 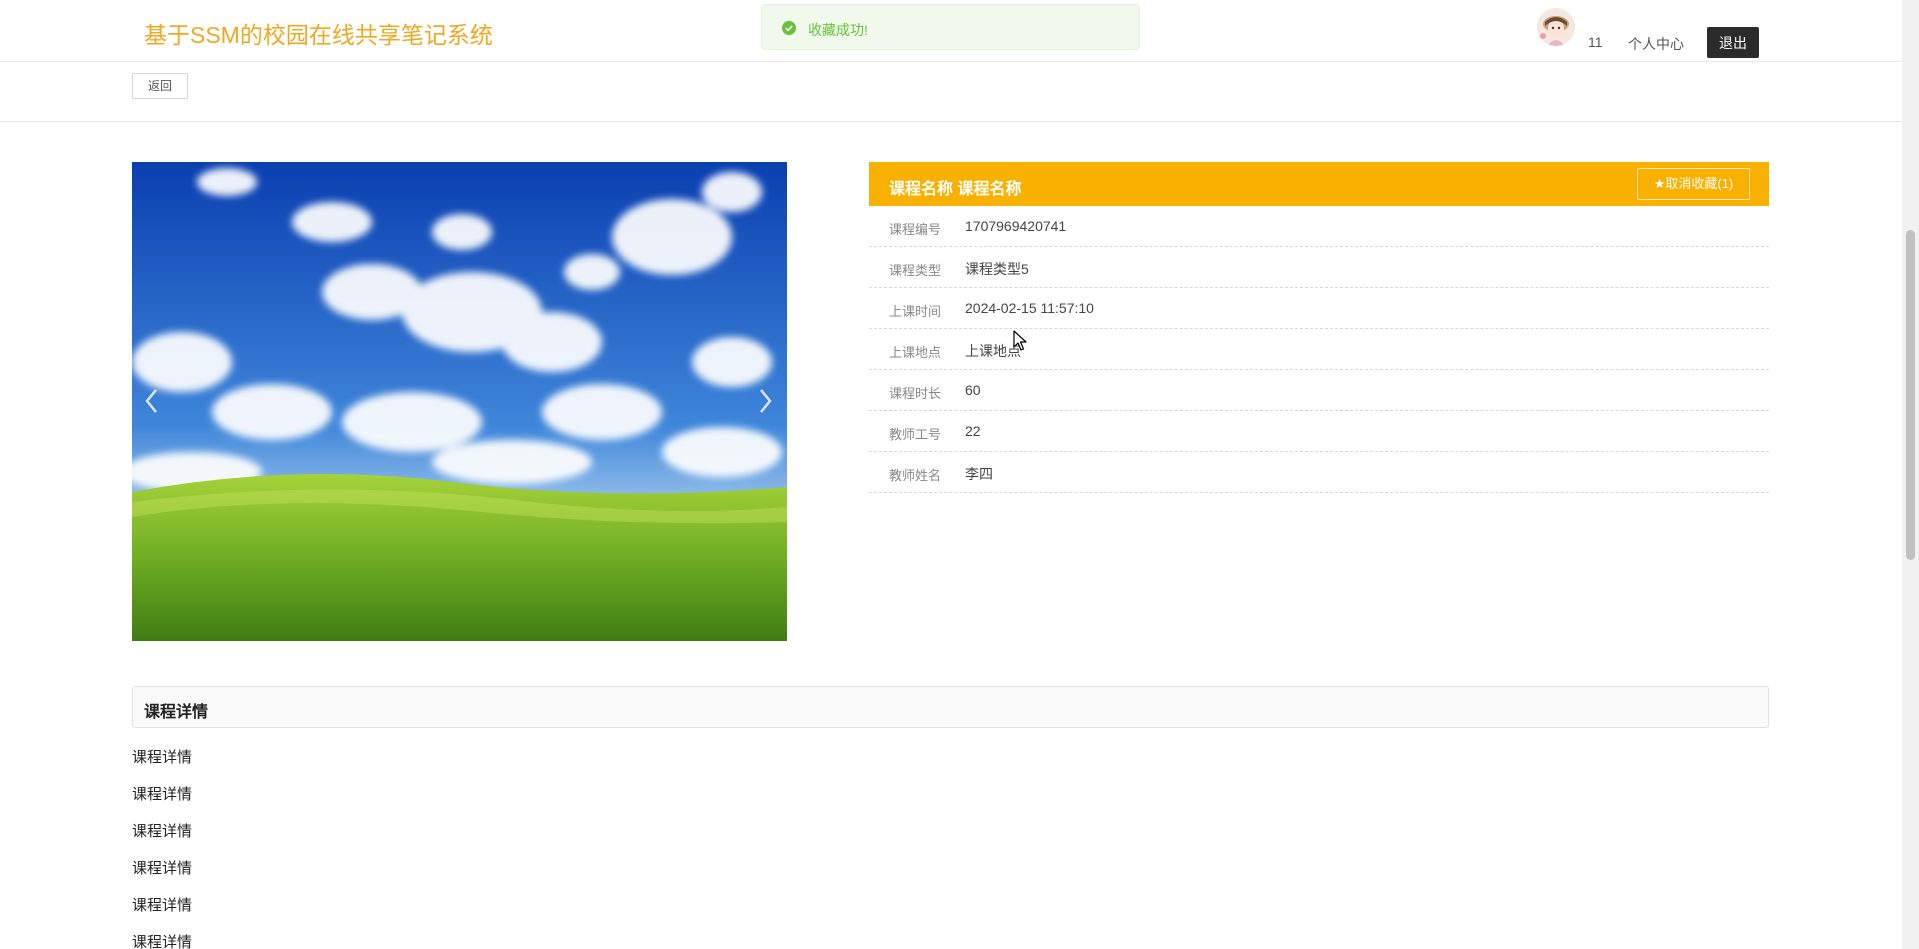 What do you see at coordinates (915, 270) in the screenshot?
I see `field-label: 课程类型` at bounding box center [915, 270].